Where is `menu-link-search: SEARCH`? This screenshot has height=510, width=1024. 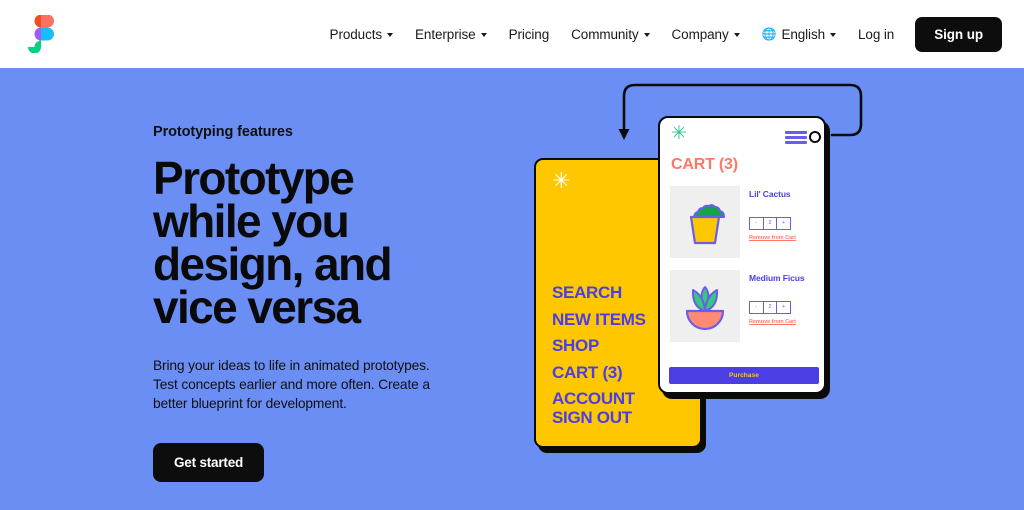 menu-link-search: SEARCH is located at coordinates (599, 293).